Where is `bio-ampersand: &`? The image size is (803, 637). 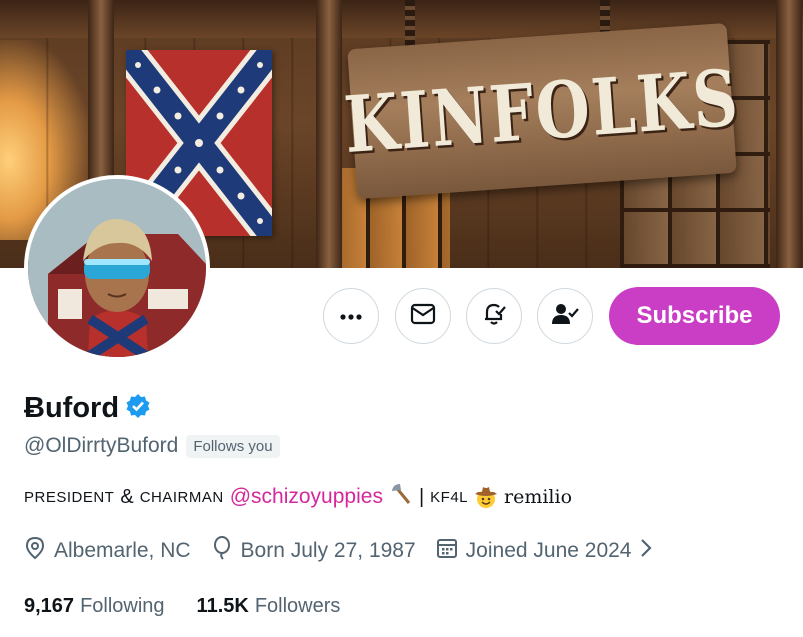 bio-ampersand: & is located at coordinates (127, 496).